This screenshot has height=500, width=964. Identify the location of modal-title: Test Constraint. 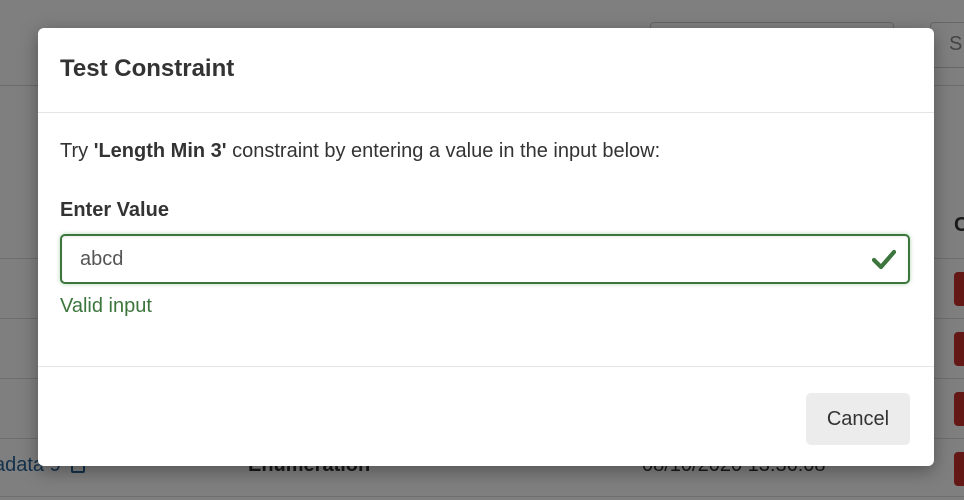
(147, 68).